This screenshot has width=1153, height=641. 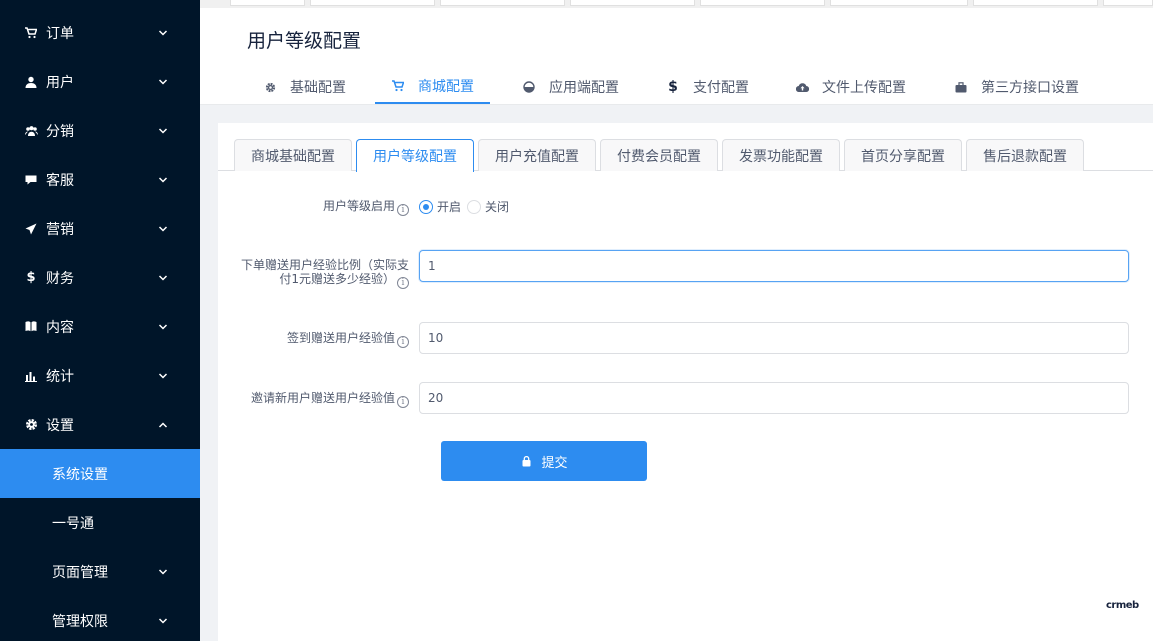 I want to click on form-label-order-exp: 下单赠送用户经验比例（实际支 付1元赠送多少经验） i, so click(x=324, y=273).